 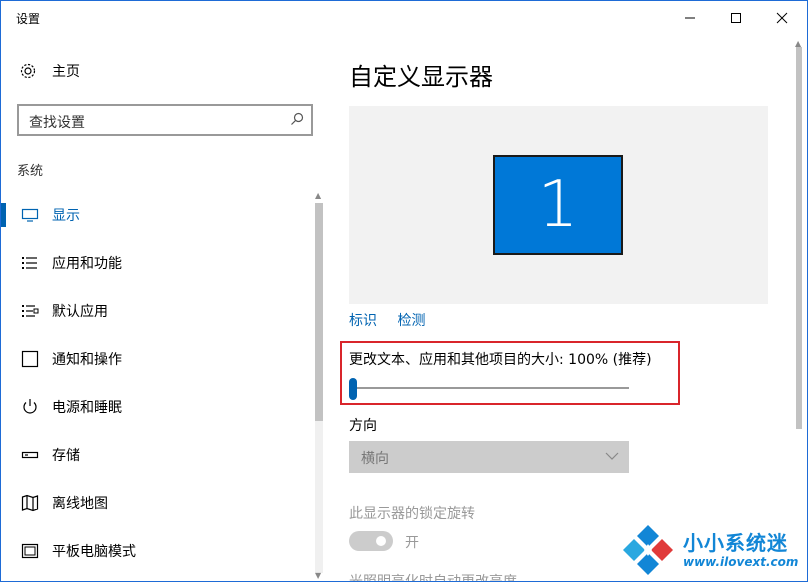 I want to click on storage-icon, so click(x=30, y=455).